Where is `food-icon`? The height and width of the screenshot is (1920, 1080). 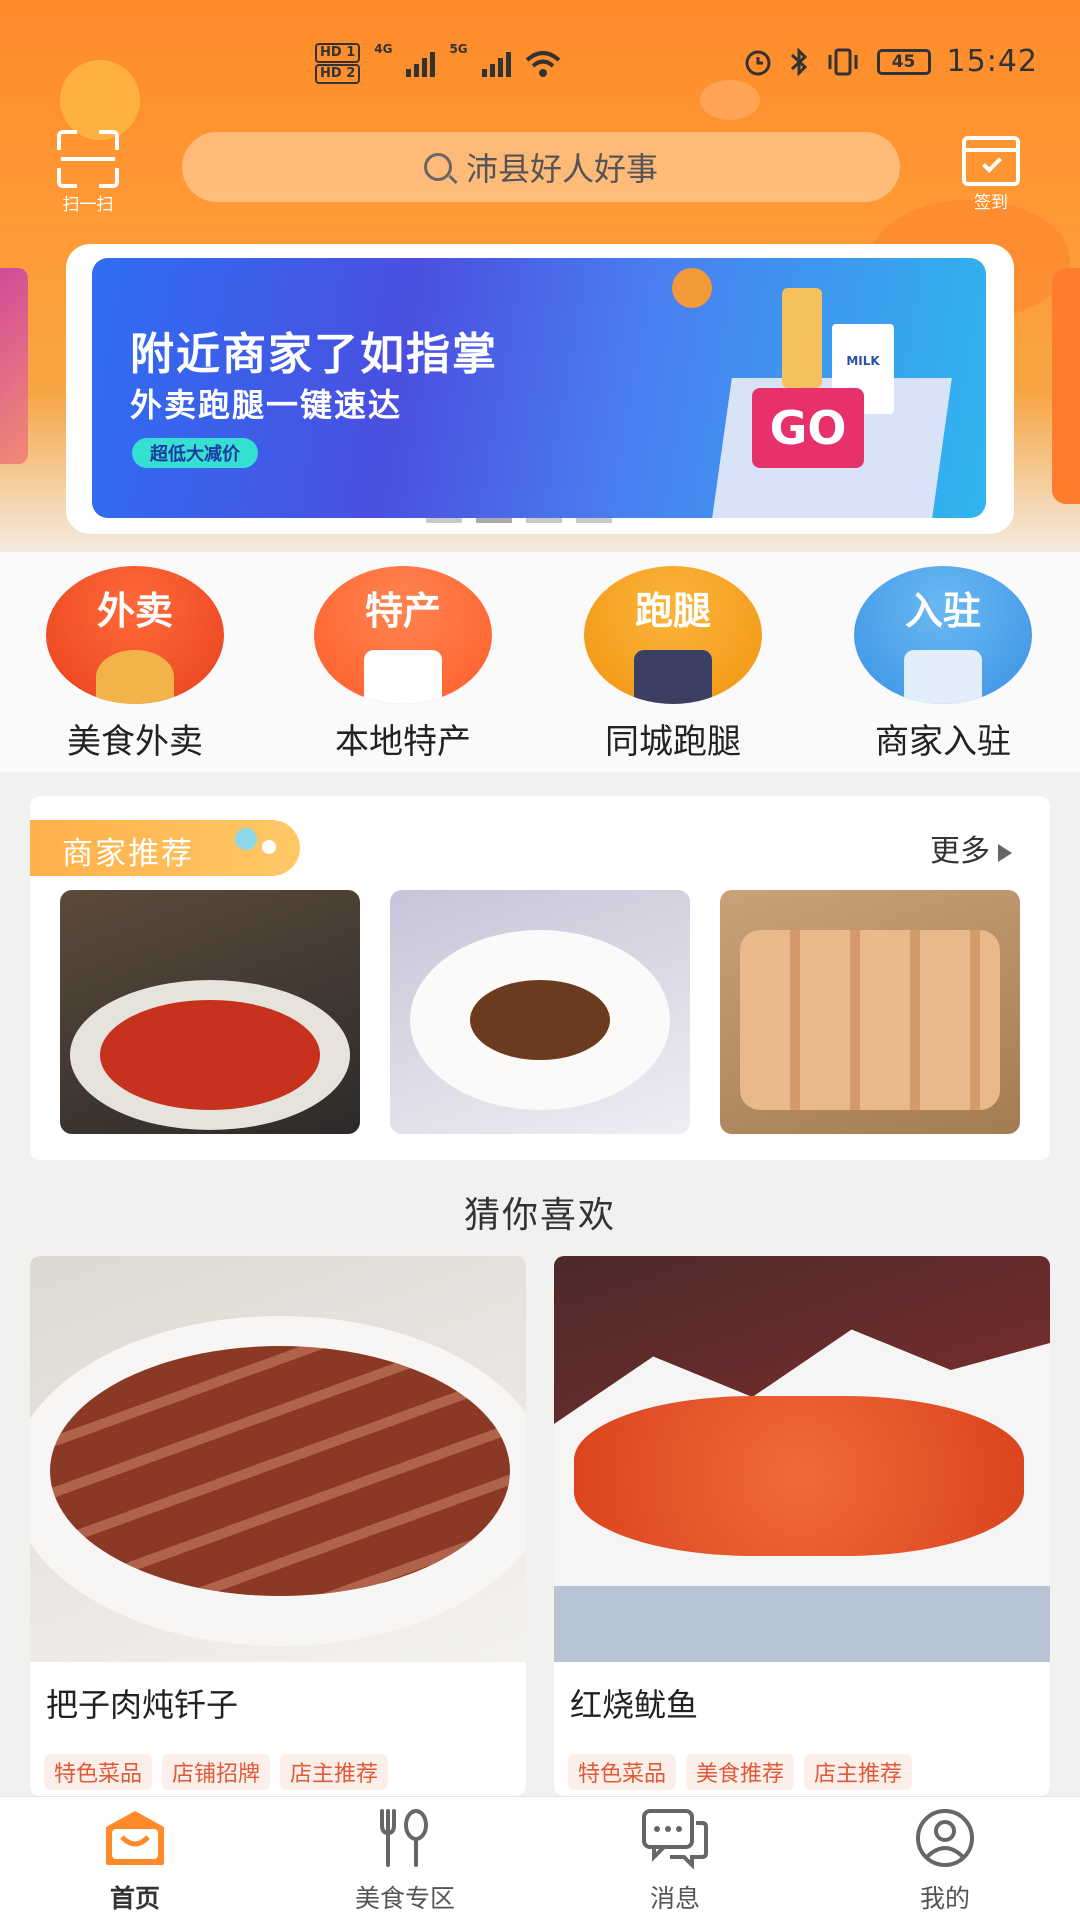 food-icon is located at coordinates (405, 1838).